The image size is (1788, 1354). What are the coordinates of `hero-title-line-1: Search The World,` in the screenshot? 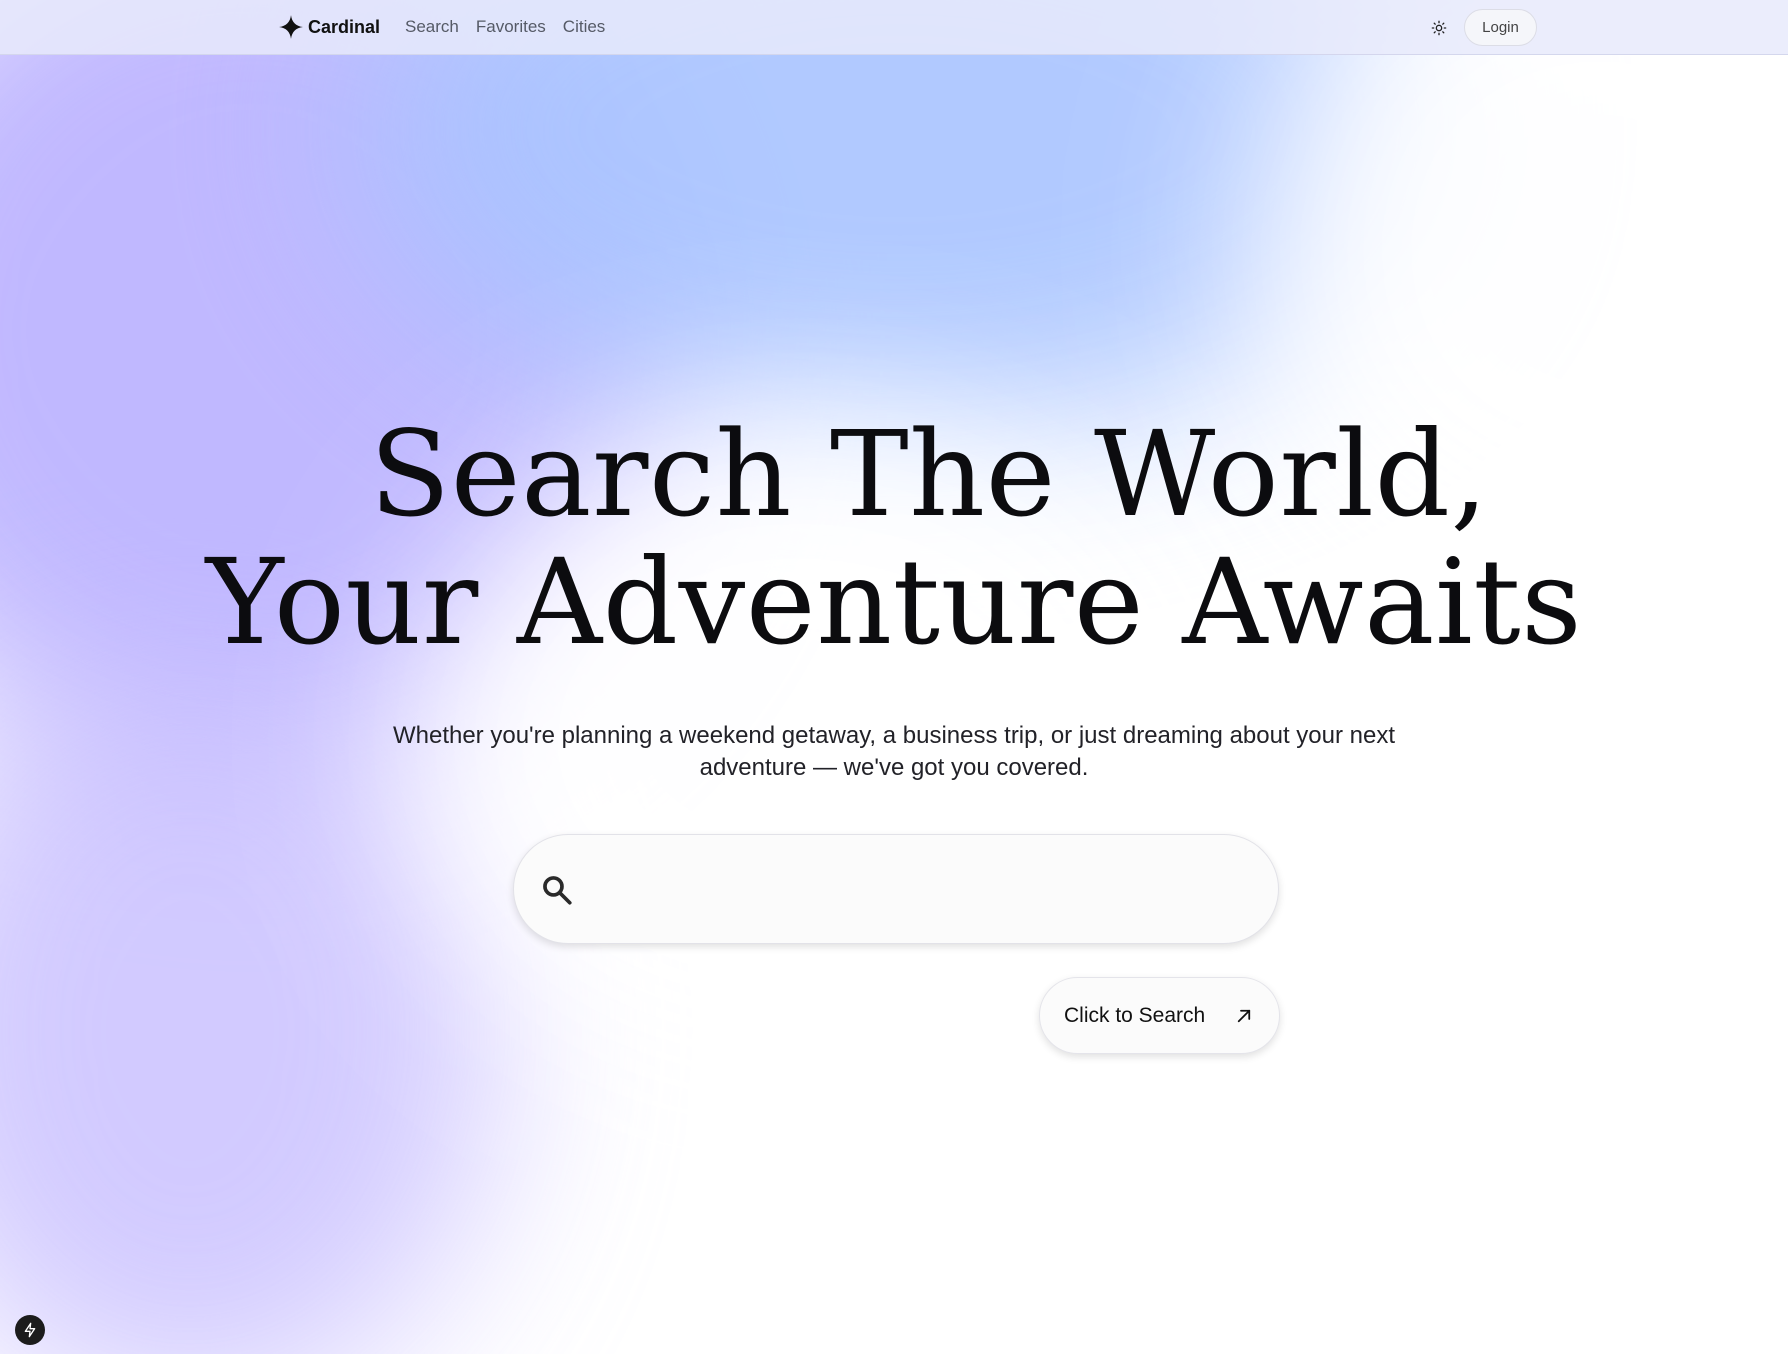 It's located at (929, 474).